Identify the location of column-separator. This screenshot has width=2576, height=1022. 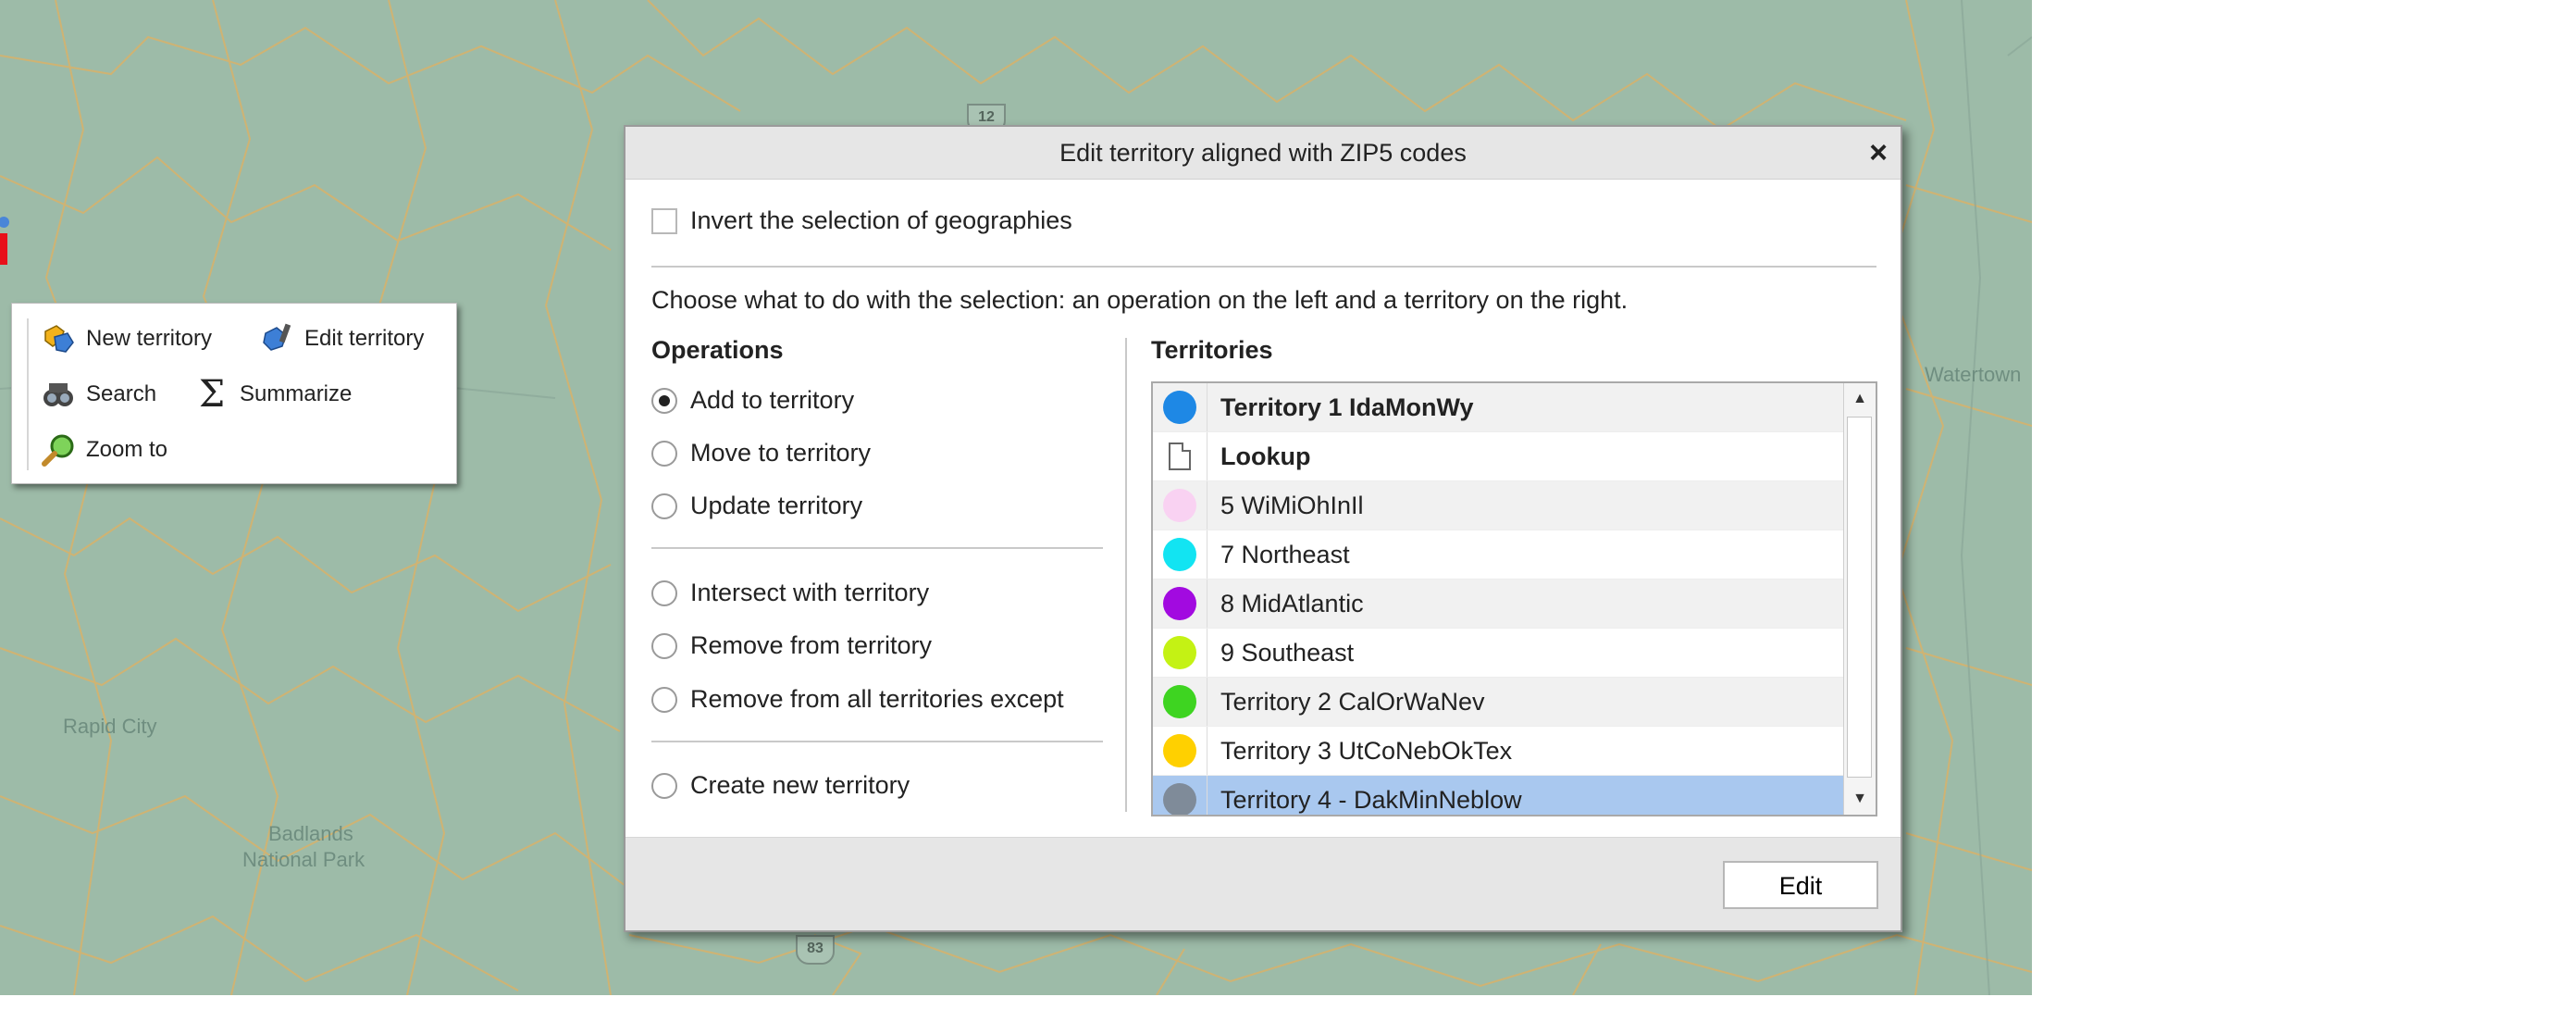
(1126, 575).